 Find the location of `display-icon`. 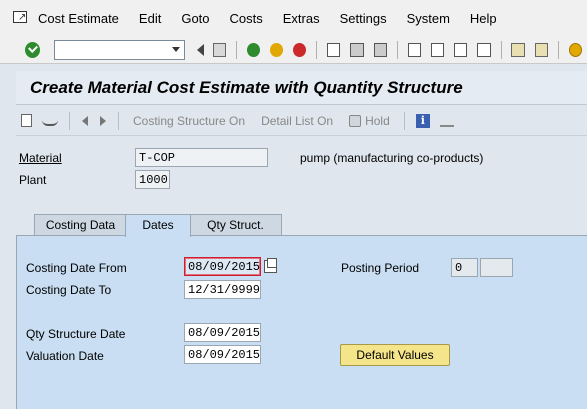

display-icon is located at coordinates (50, 121).